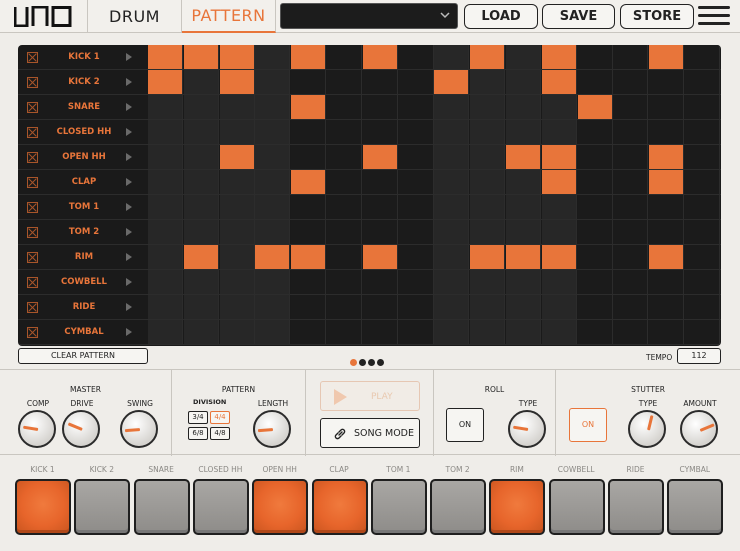 This screenshot has height=551, width=740. What do you see at coordinates (578, 16) in the screenshot?
I see `save-button: SAVE` at bounding box center [578, 16].